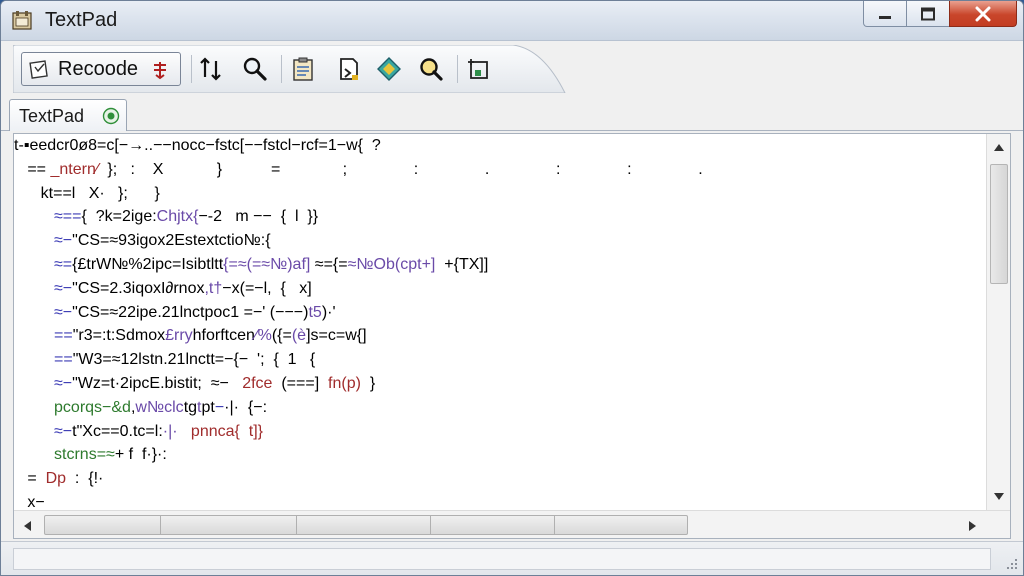 The image size is (1024, 576). What do you see at coordinates (500, 194) in the screenshot?
I see `code-line: kt==l X· }; }` at bounding box center [500, 194].